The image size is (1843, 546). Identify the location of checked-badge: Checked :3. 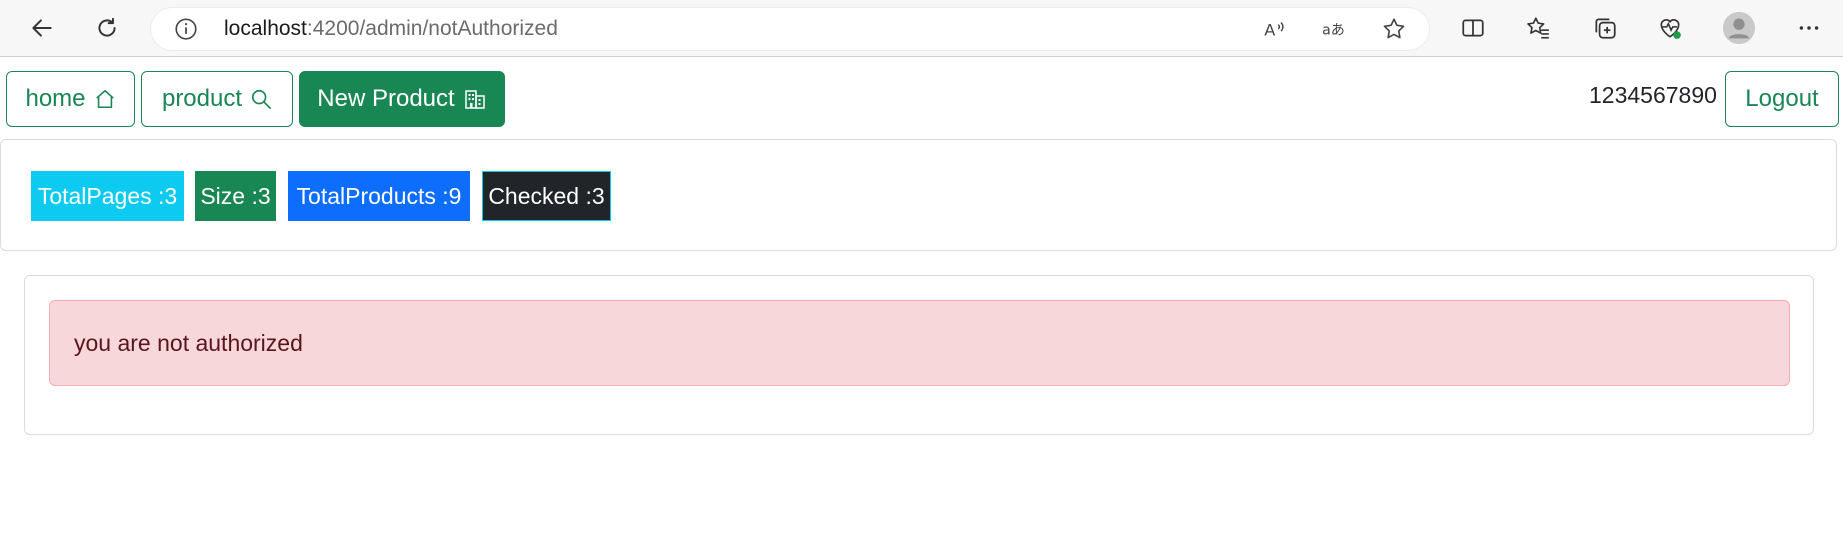
(546, 196).